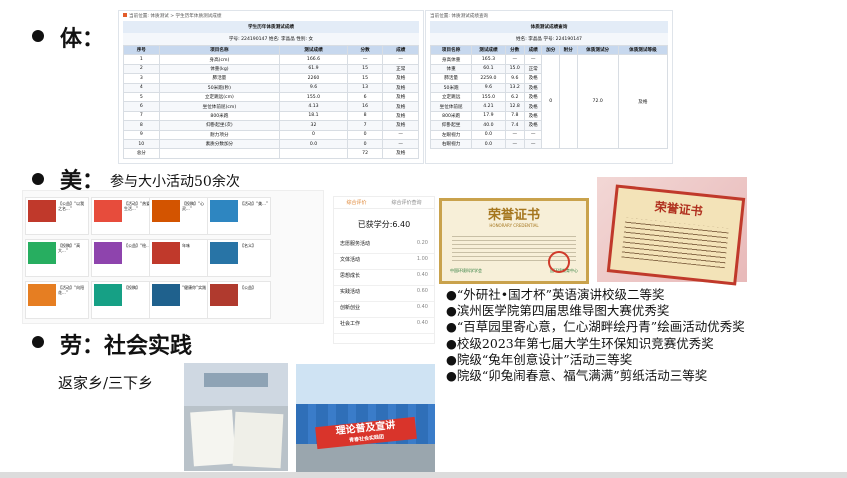 This screenshot has height=478, width=847. Describe the element at coordinates (271, 134) in the screenshot. I see `table-row: 9 耐力项分 0 0—` at that location.